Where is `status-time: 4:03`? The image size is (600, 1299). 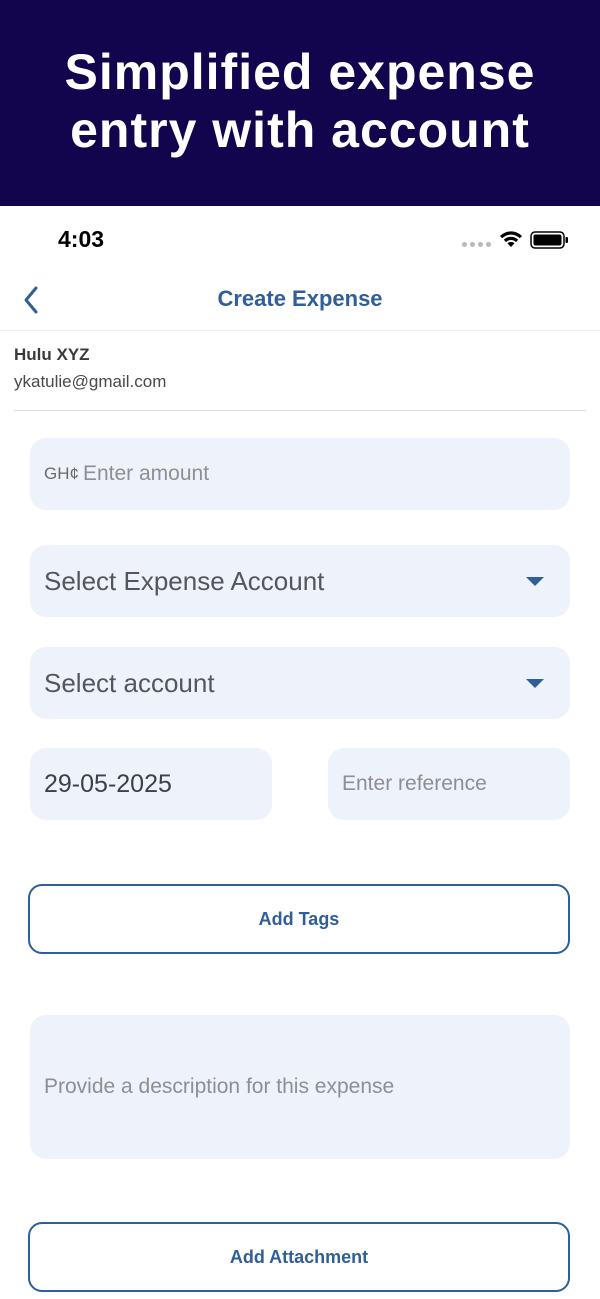
status-time: 4:03 is located at coordinates (81, 239).